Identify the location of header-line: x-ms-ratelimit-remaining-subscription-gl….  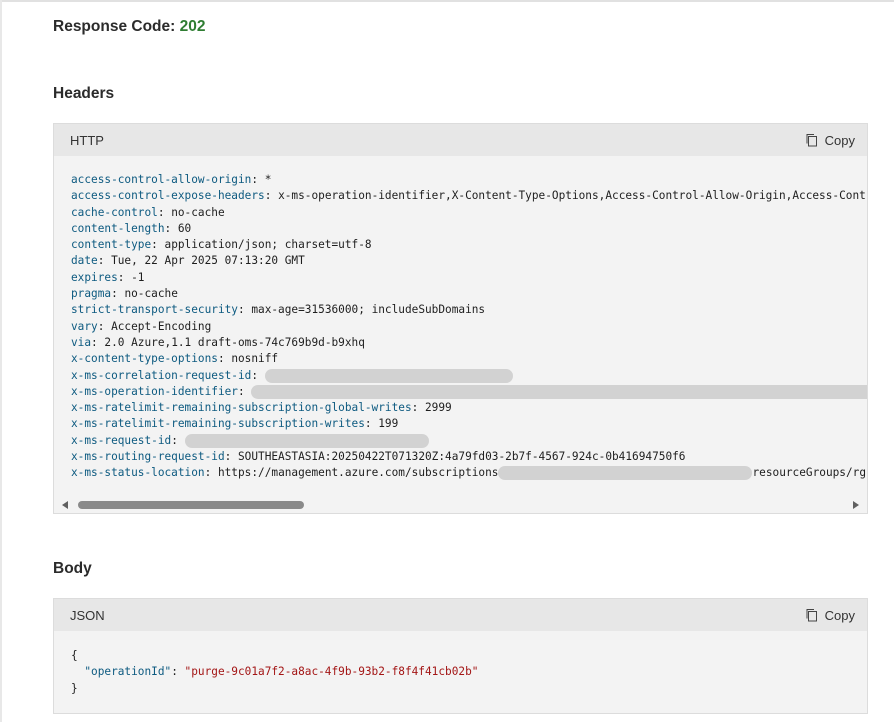
(261, 408).